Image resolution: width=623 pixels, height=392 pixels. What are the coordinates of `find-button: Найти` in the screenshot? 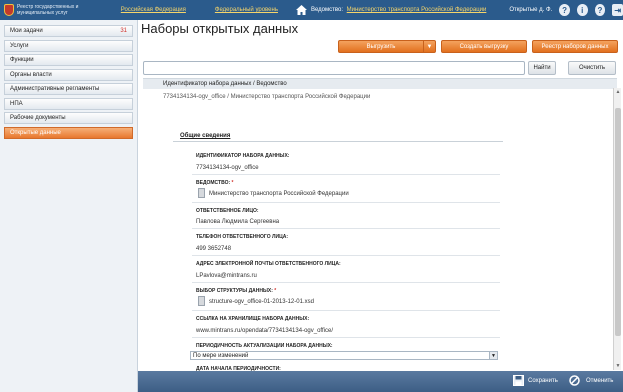 It's located at (542, 68).